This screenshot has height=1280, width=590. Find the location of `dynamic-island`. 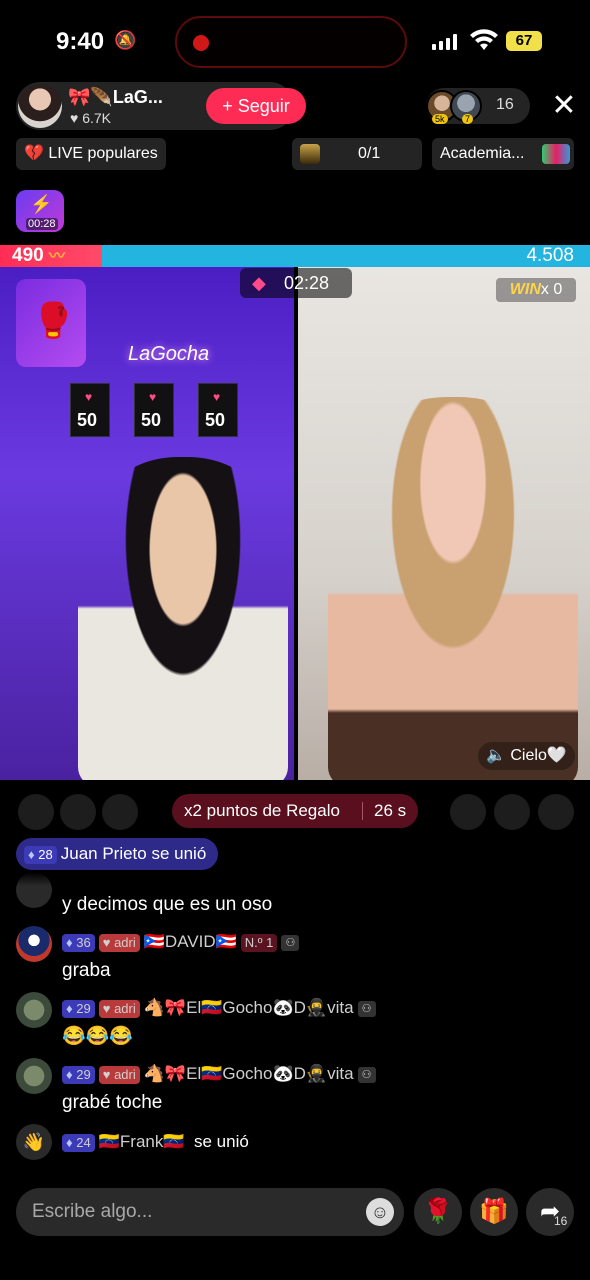

dynamic-island is located at coordinates (291, 42).